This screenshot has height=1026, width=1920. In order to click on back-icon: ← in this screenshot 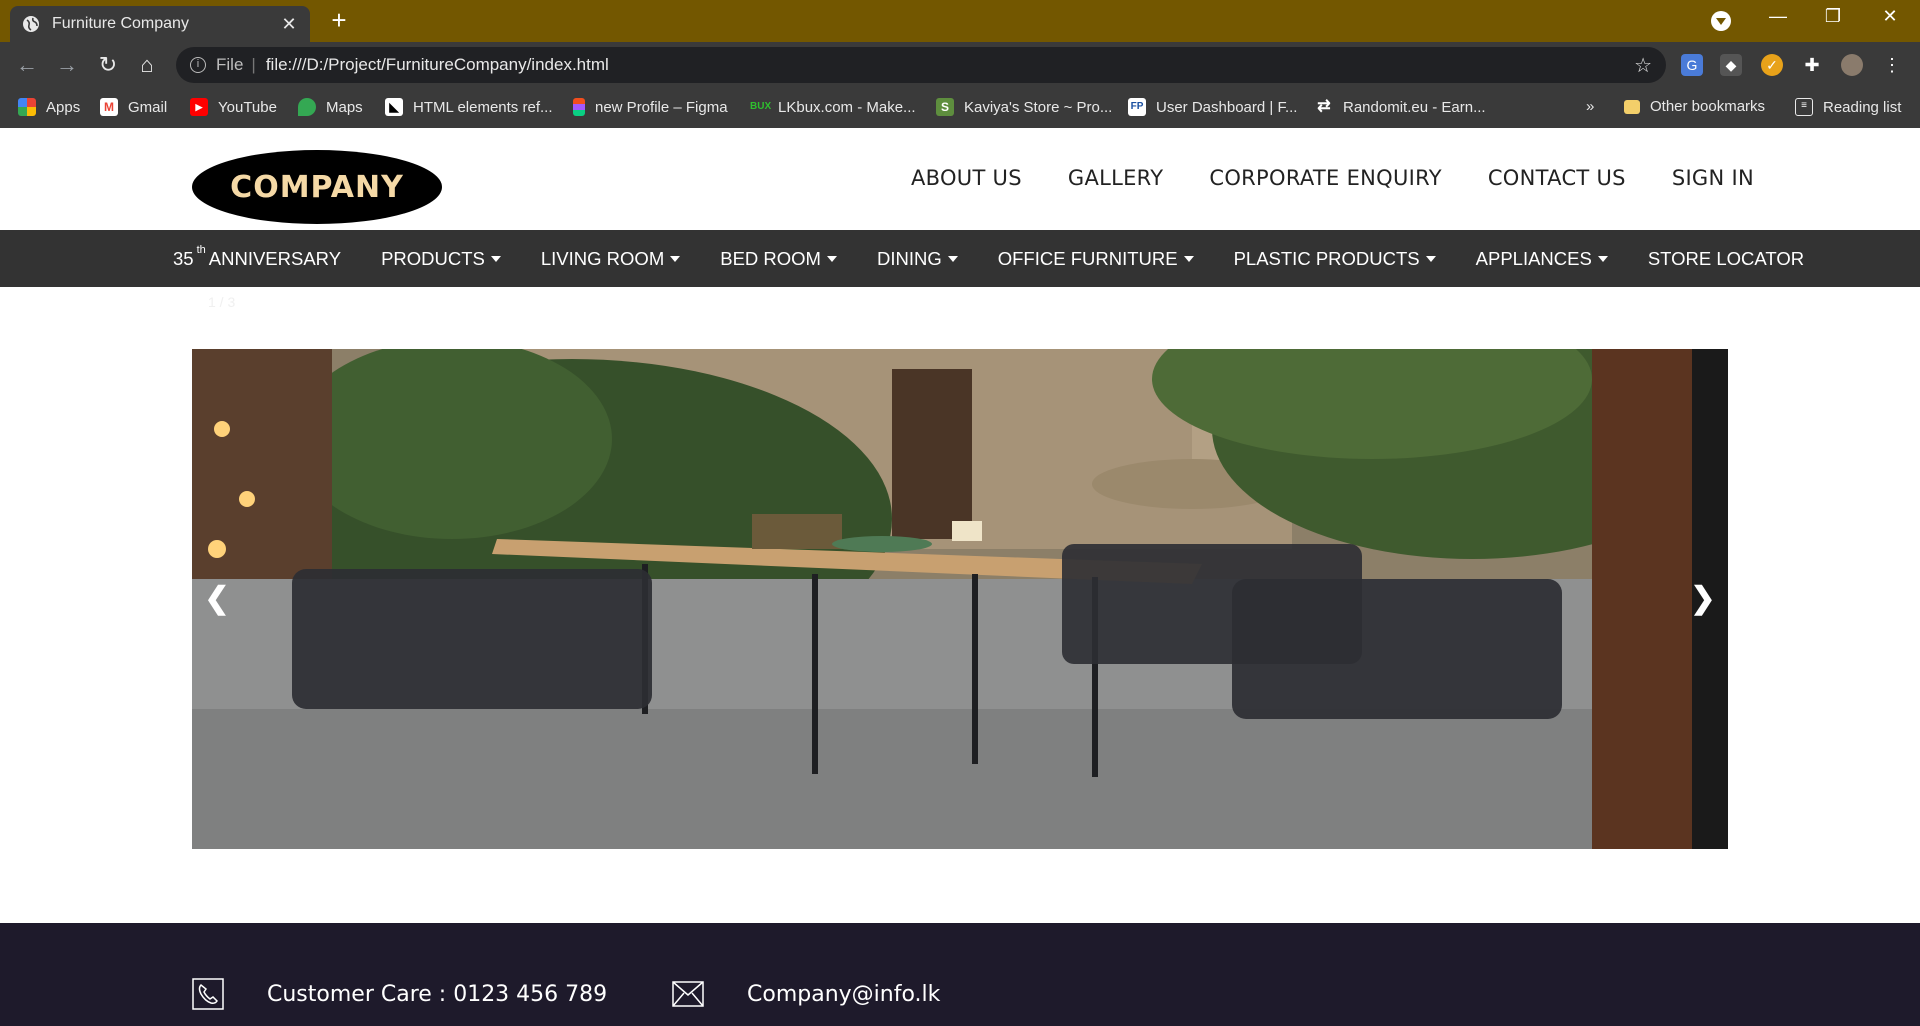, I will do `click(27, 65)`.